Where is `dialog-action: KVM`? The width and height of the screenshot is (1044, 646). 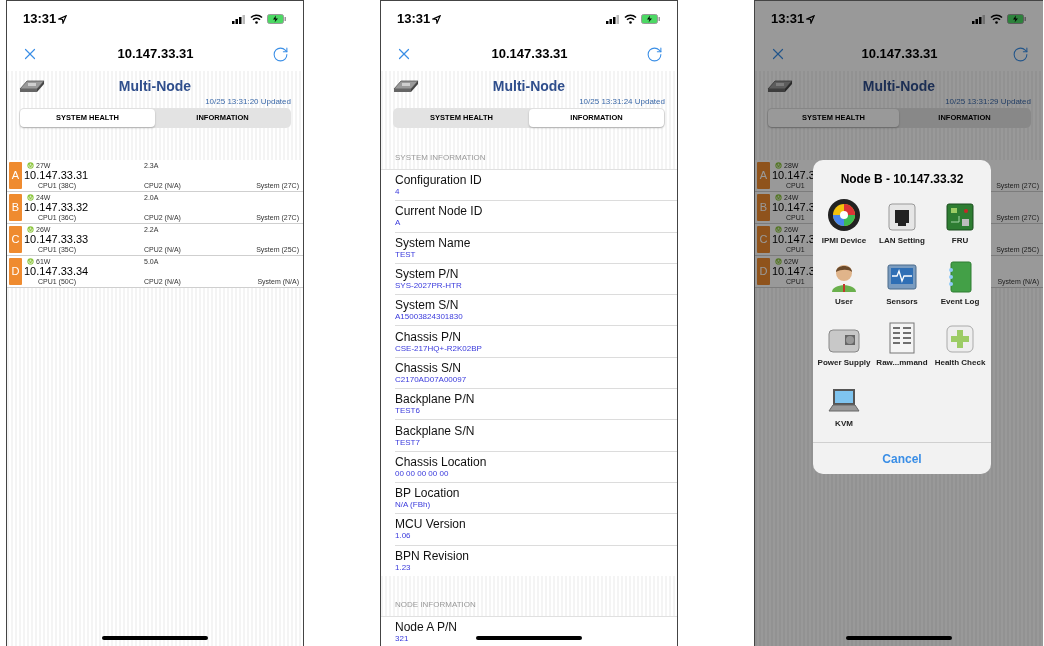
dialog-action: KVM is located at coordinates (844, 404).